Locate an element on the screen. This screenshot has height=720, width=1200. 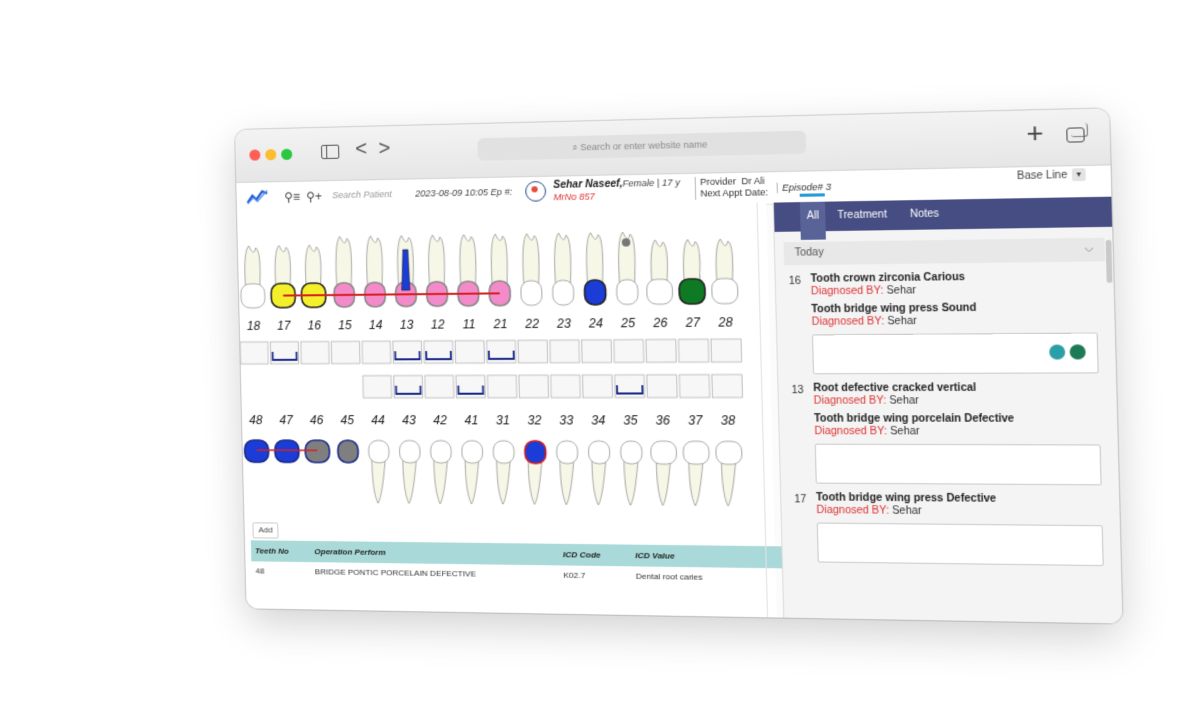
new-tab-icon: + is located at coordinates (1035, 133).